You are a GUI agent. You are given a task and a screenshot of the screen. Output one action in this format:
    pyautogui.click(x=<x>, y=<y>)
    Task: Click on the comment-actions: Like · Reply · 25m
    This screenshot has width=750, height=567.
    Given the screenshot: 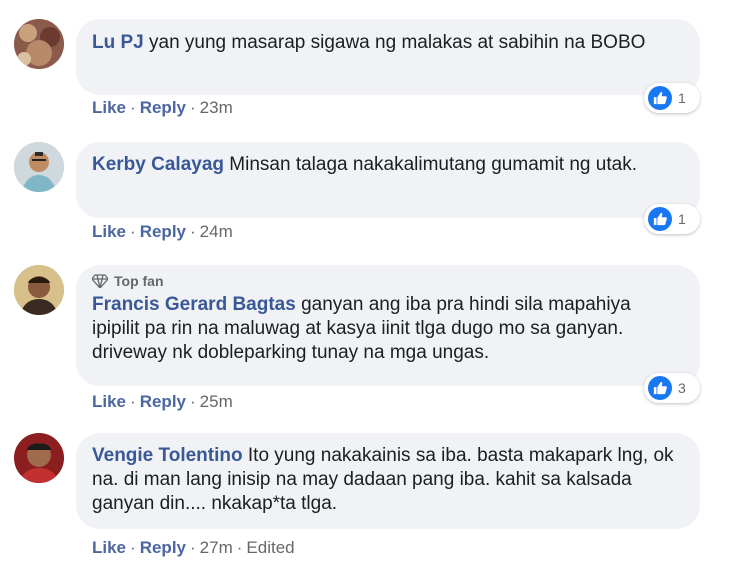 What is the action you would take?
    pyautogui.click(x=162, y=401)
    